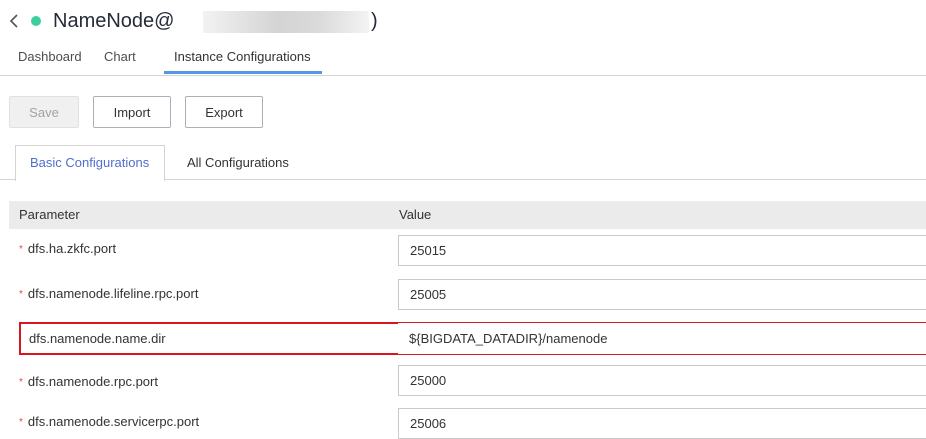 This screenshot has width=926, height=439. I want to click on page-title-suffix: ), so click(374, 21).